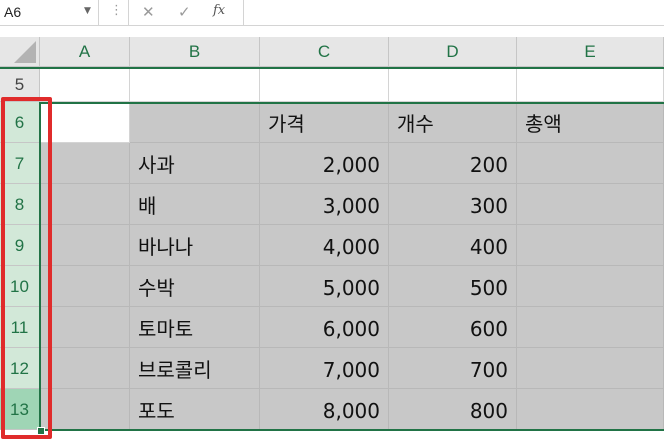  What do you see at coordinates (352, 103) in the screenshot?
I see `selection-top-border` at bounding box center [352, 103].